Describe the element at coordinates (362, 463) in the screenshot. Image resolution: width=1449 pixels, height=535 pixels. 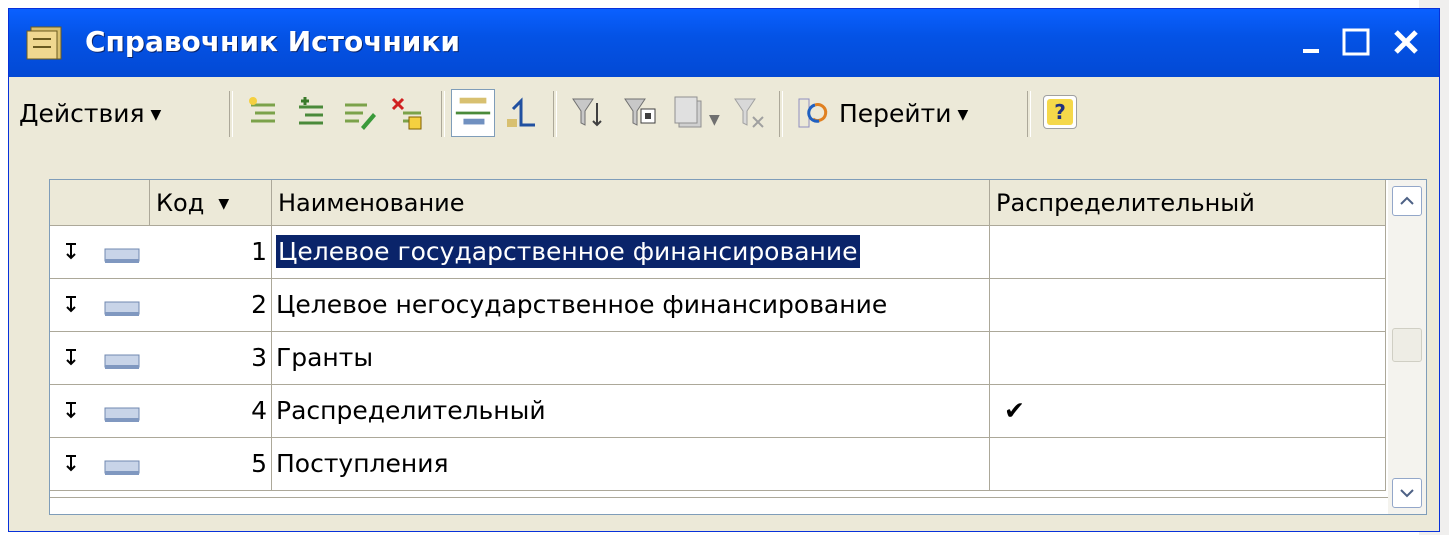
I see `name-text: Поступления` at that location.